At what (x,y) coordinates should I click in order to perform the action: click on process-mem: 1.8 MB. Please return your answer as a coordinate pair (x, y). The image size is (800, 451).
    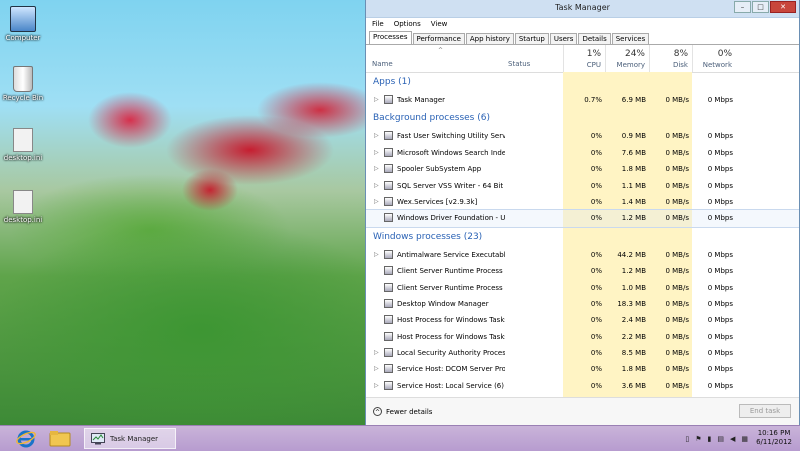
    Looking at the image, I should click on (633, 169).